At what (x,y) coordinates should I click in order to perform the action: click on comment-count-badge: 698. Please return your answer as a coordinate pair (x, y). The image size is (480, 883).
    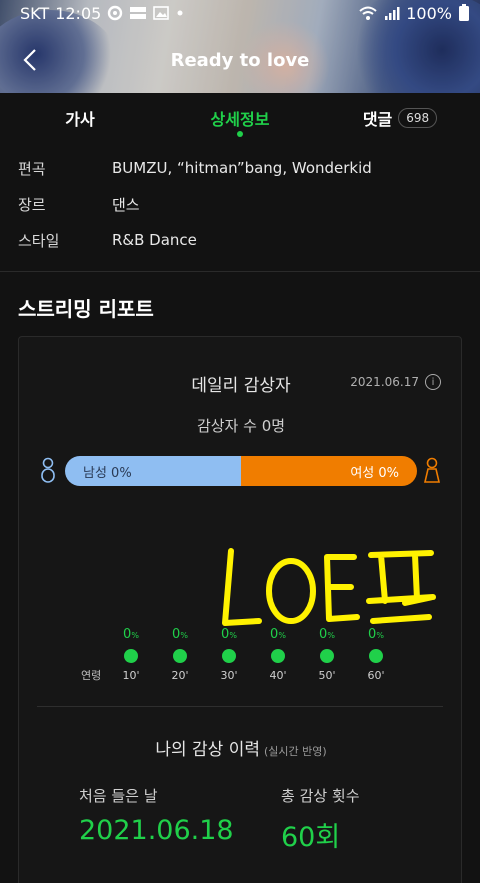
    Looking at the image, I should click on (418, 118).